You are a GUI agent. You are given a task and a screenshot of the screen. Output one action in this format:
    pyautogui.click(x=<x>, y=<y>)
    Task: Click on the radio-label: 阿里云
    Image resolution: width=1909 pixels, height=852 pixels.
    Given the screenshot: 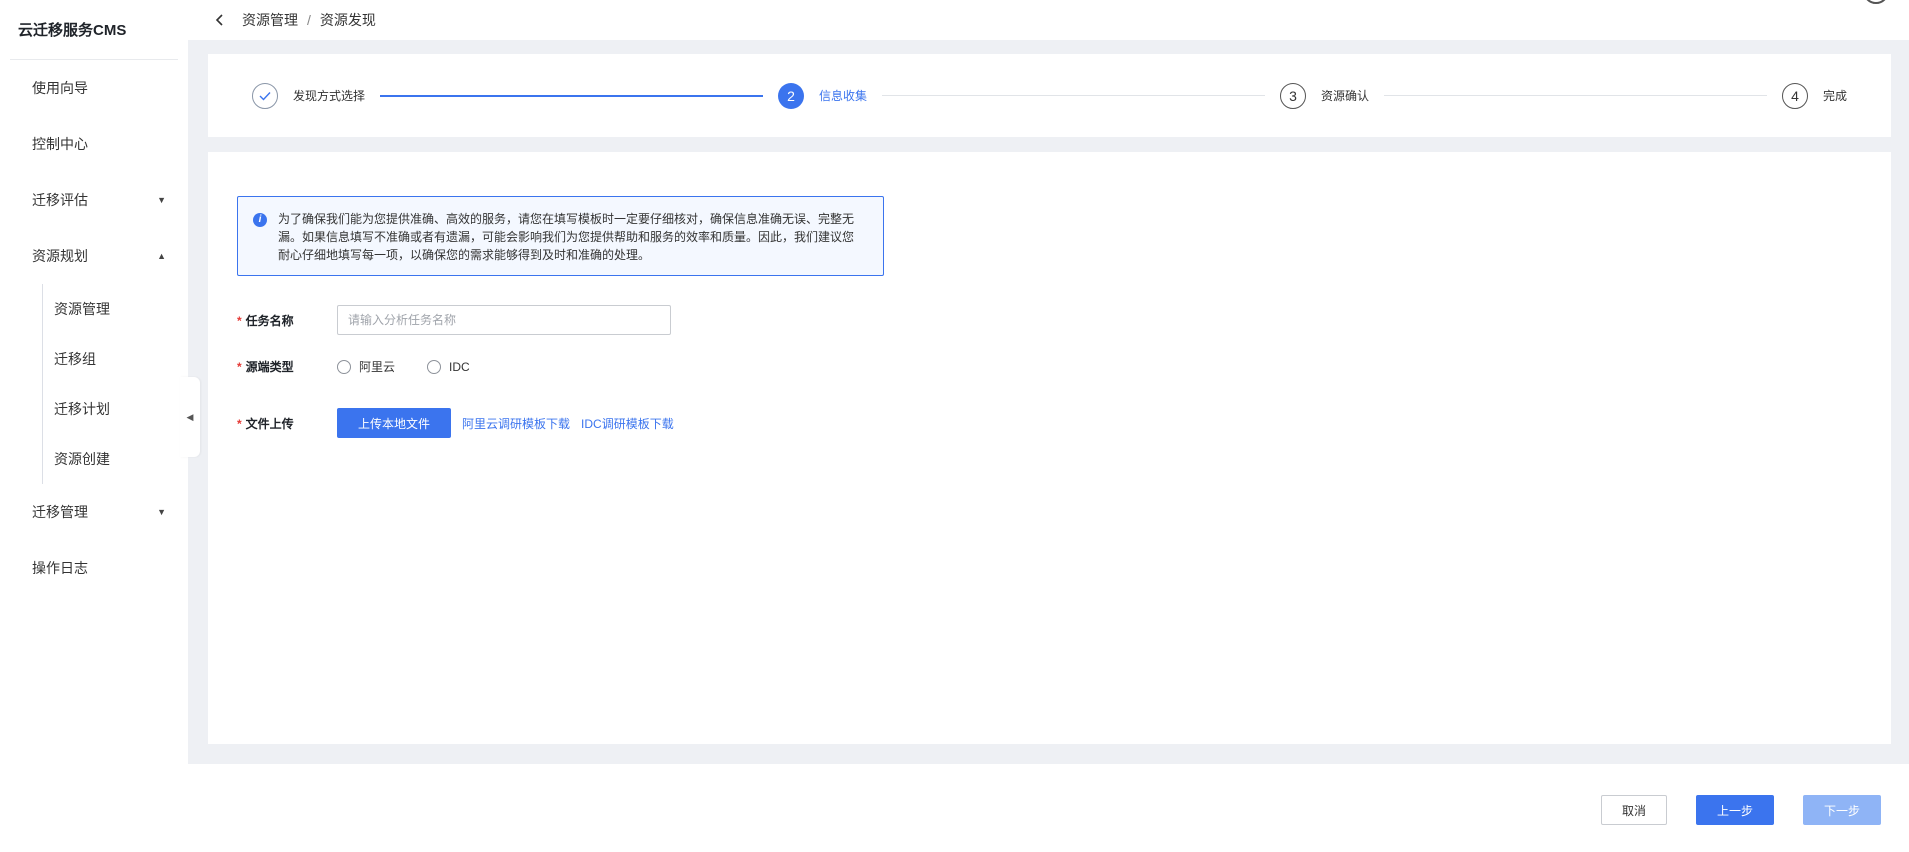 What is the action you would take?
    pyautogui.click(x=377, y=367)
    